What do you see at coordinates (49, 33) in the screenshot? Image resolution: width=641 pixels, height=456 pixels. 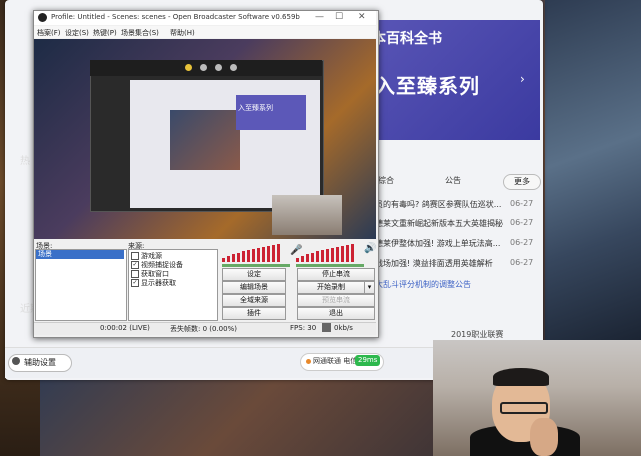 I see `menu-file: 档案(F)` at bounding box center [49, 33].